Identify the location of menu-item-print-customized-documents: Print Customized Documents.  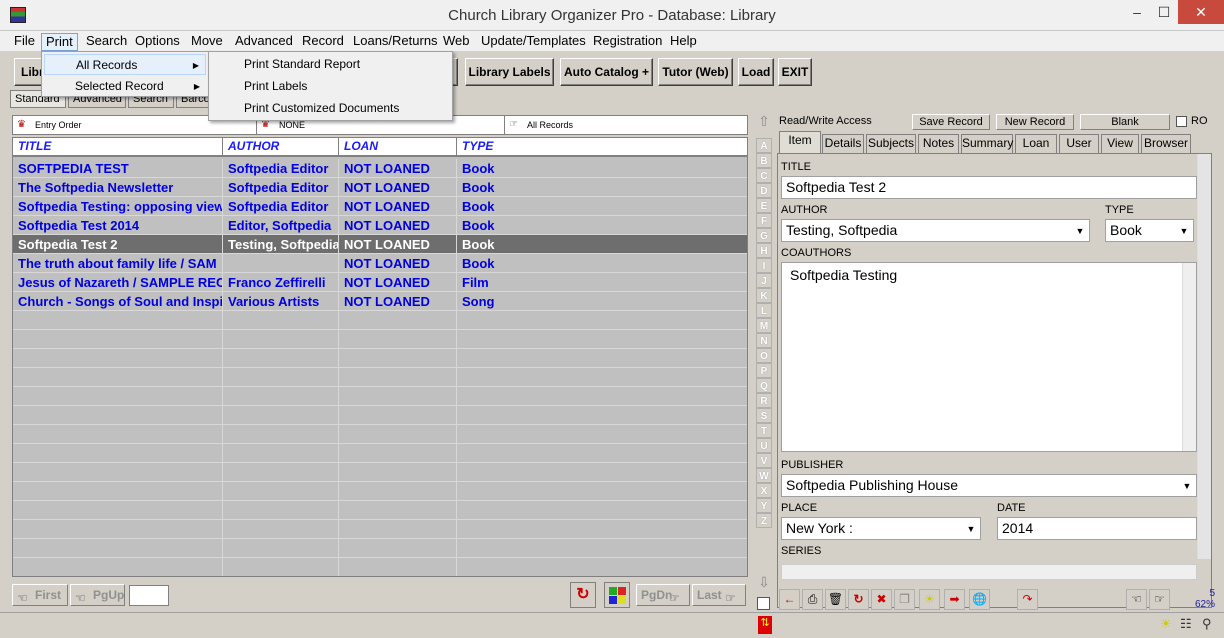
(330, 108).